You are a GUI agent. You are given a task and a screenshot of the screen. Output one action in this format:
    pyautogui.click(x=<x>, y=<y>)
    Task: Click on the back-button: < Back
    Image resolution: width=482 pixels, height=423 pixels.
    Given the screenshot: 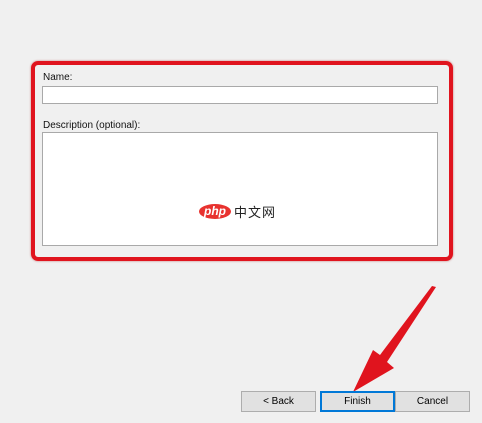 What is the action you would take?
    pyautogui.click(x=278, y=401)
    